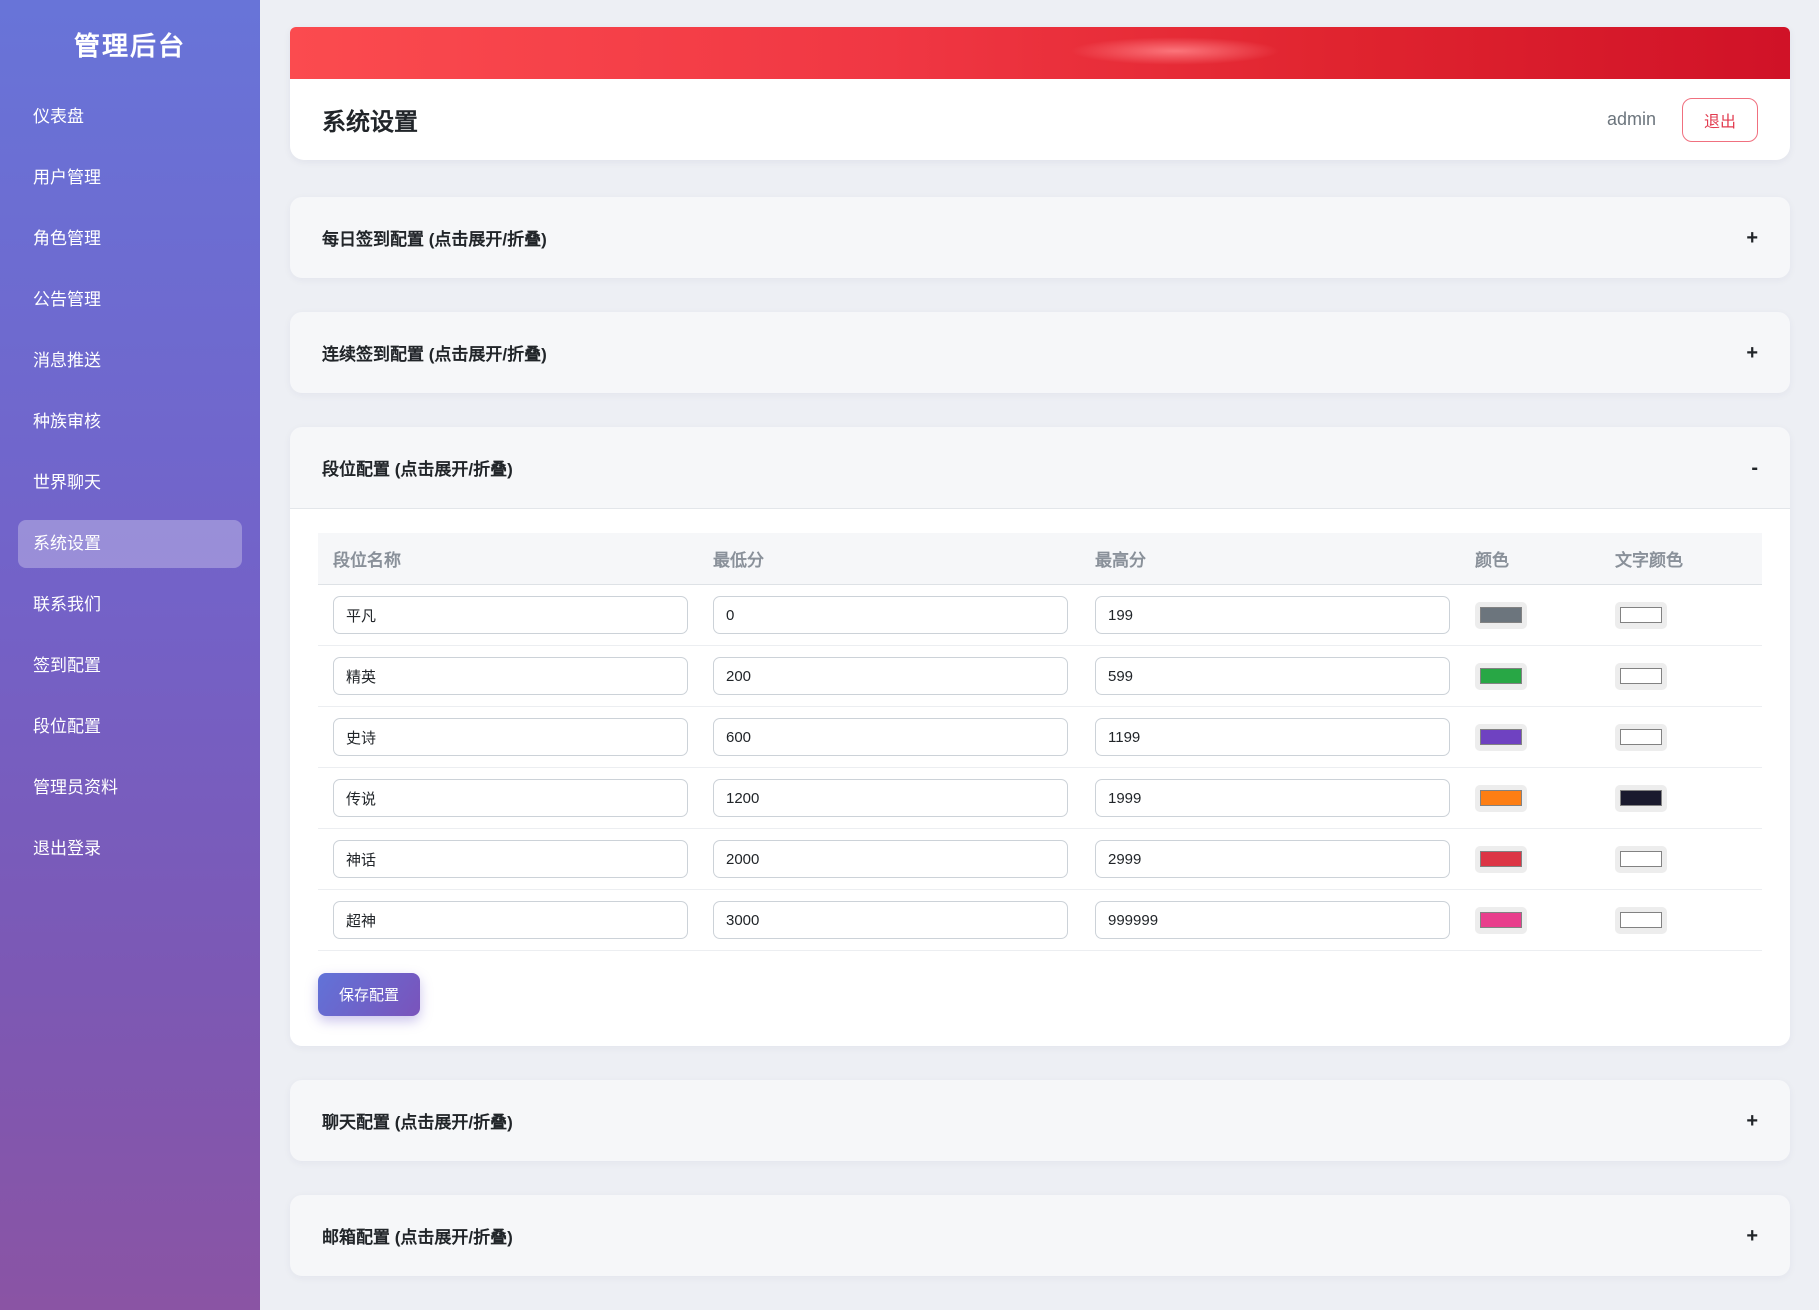  I want to click on col-header-min-score: 最低分, so click(738, 560).